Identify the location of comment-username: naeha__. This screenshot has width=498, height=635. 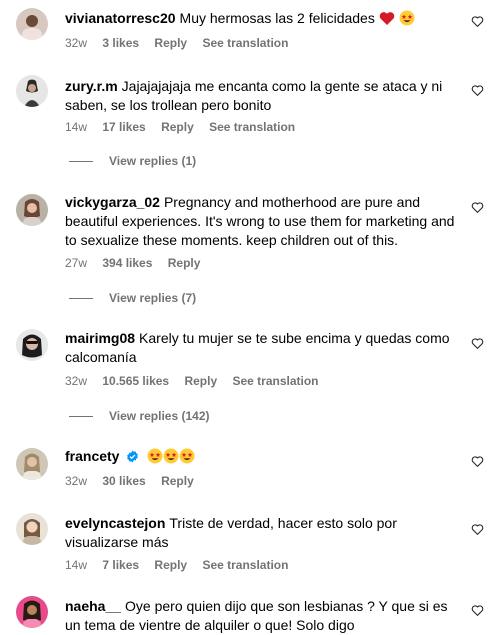
(93, 606).